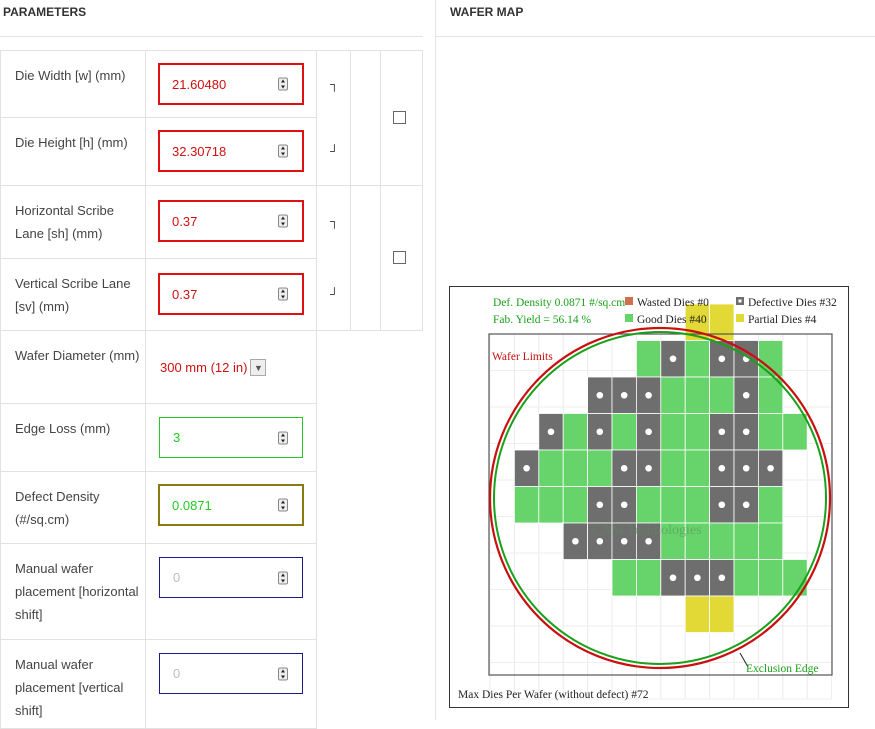  I want to click on die-width-label: Die Width [w] (mm), so click(70, 75).